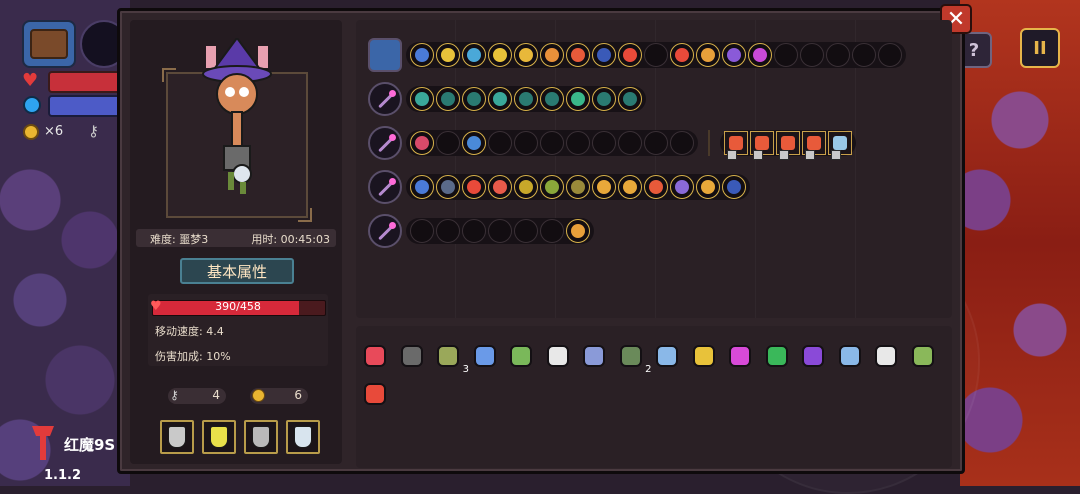 The width and height of the screenshot is (1080, 494). I want to click on spell-slot-track, so click(500, 231).